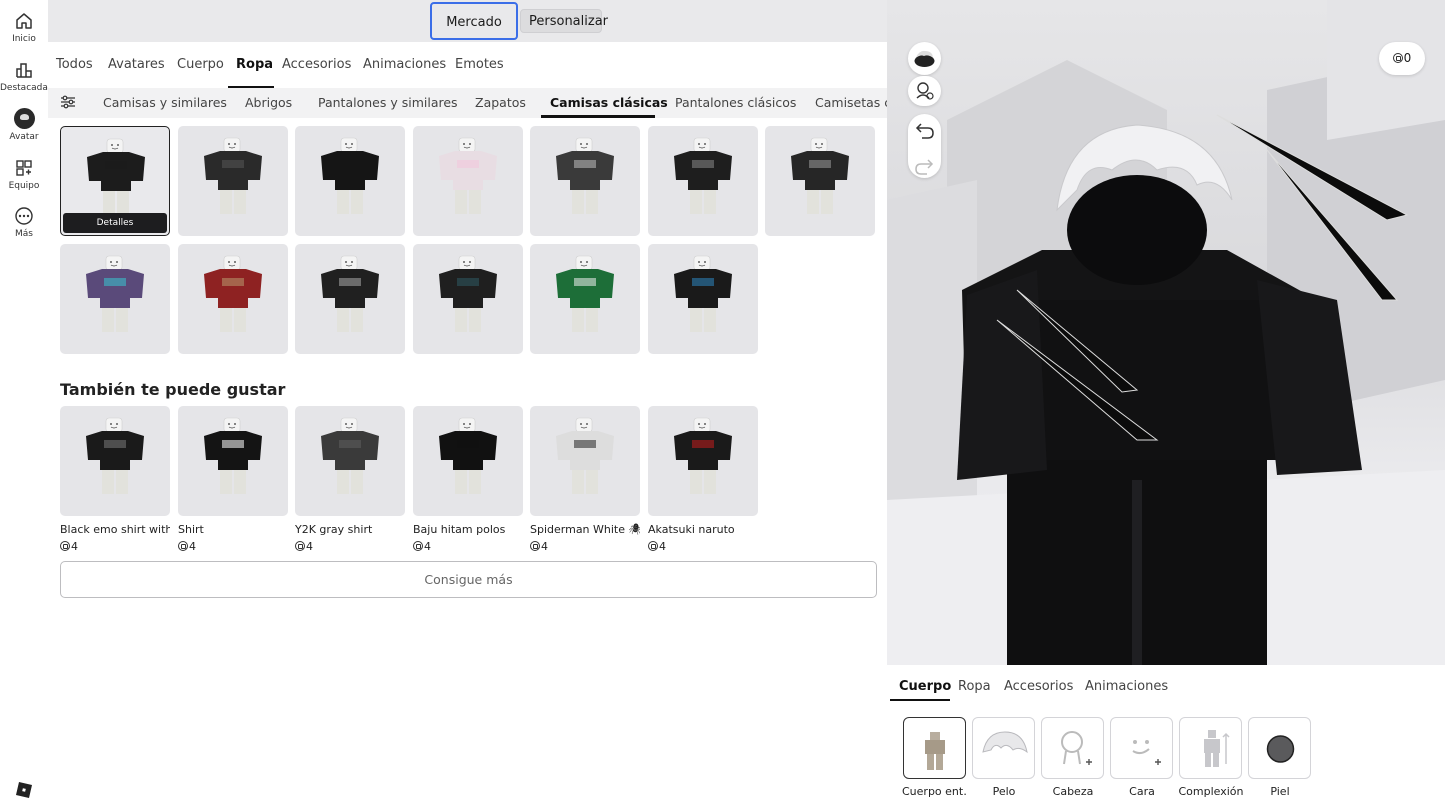 This screenshot has width=1445, height=811. What do you see at coordinates (1146, 752) in the screenshot?
I see `face-add-icon` at bounding box center [1146, 752].